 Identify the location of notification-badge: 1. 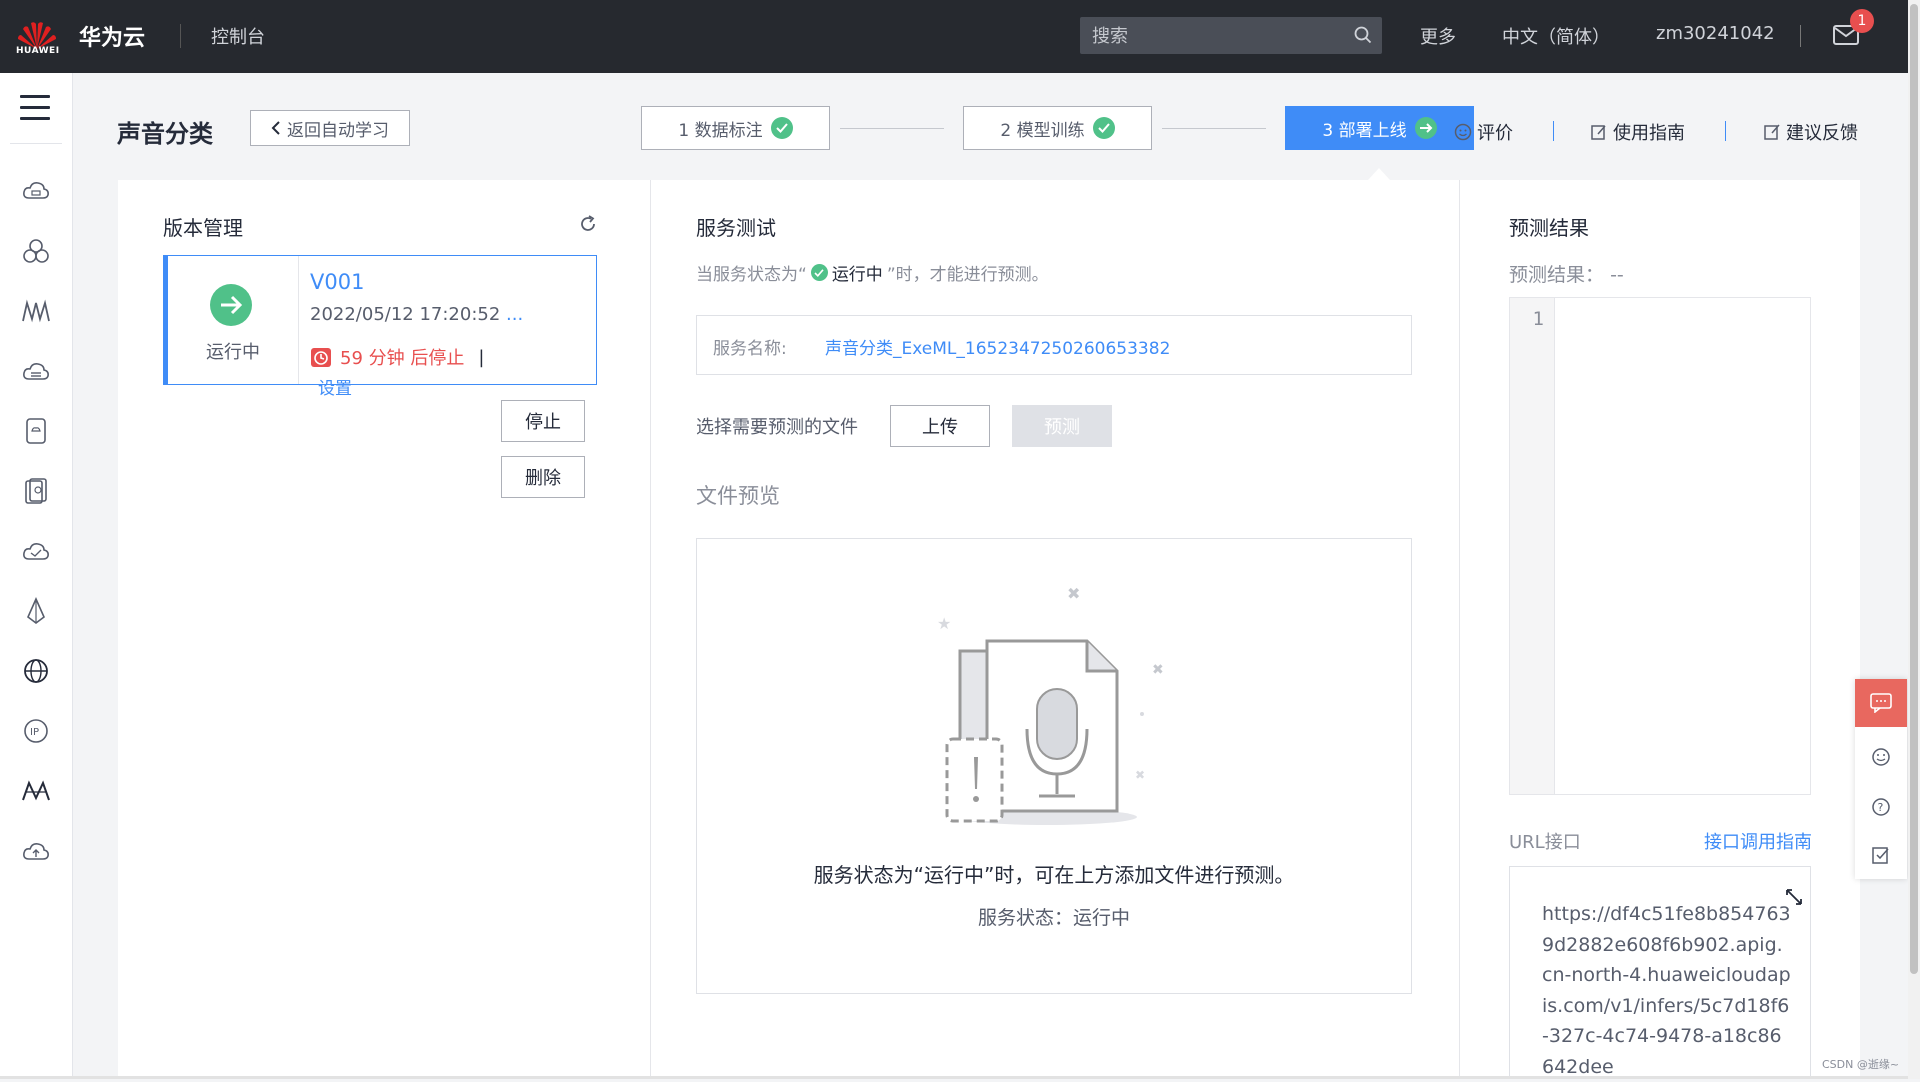
(1862, 21).